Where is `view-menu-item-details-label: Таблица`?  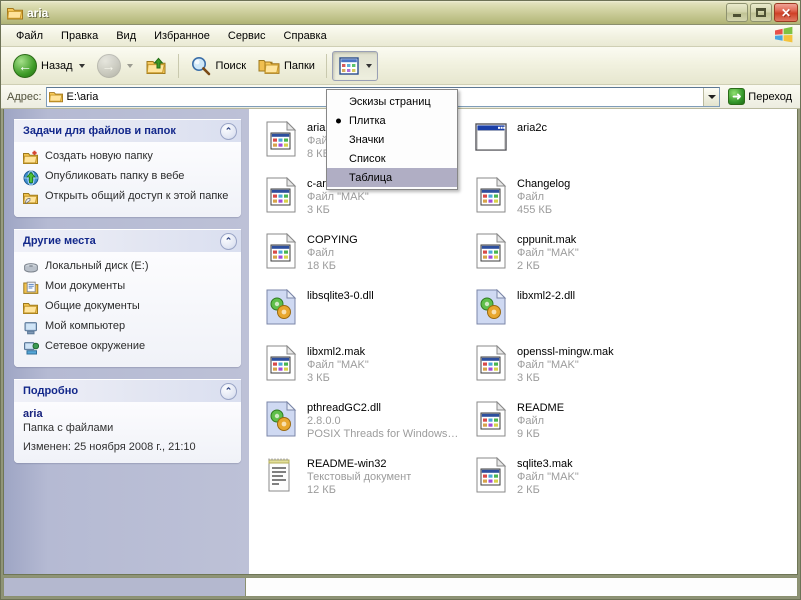 view-menu-item-details-label: Таблица is located at coordinates (371, 177).